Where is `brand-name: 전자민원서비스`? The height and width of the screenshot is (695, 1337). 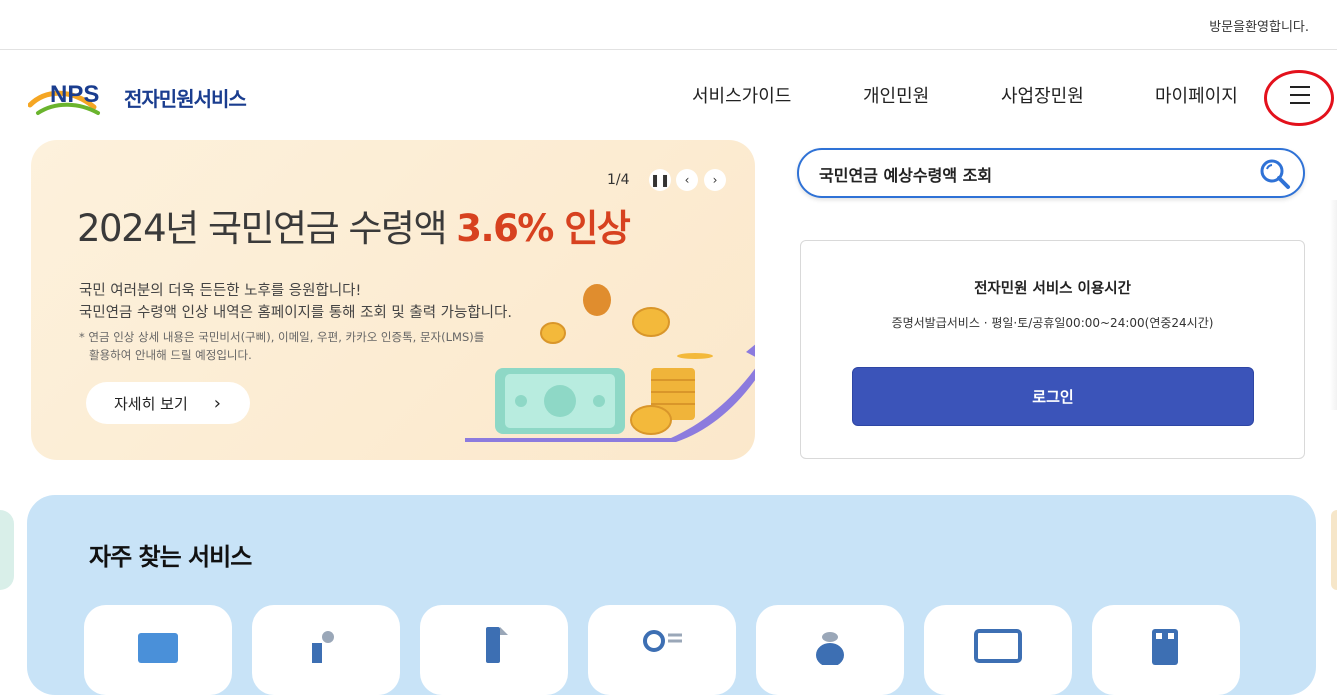 brand-name: 전자민원서비스 is located at coordinates (185, 98).